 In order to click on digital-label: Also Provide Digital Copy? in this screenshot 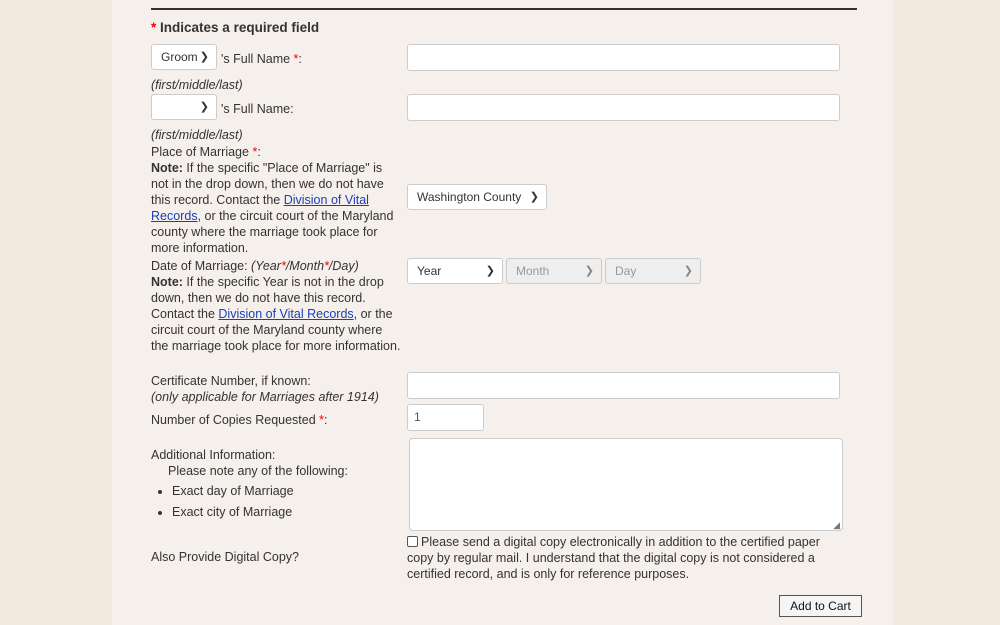, I will do `click(225, 557)`.